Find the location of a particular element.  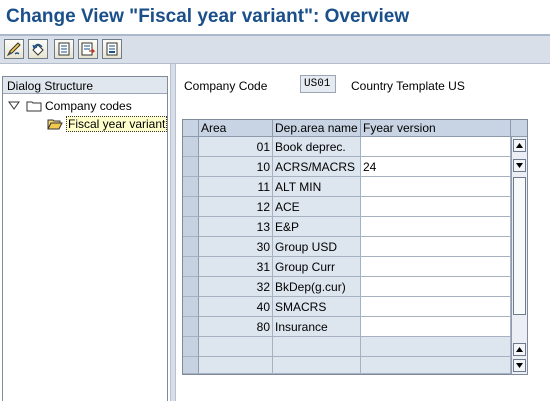

document-list-icon is located at coordinates (112, 49).